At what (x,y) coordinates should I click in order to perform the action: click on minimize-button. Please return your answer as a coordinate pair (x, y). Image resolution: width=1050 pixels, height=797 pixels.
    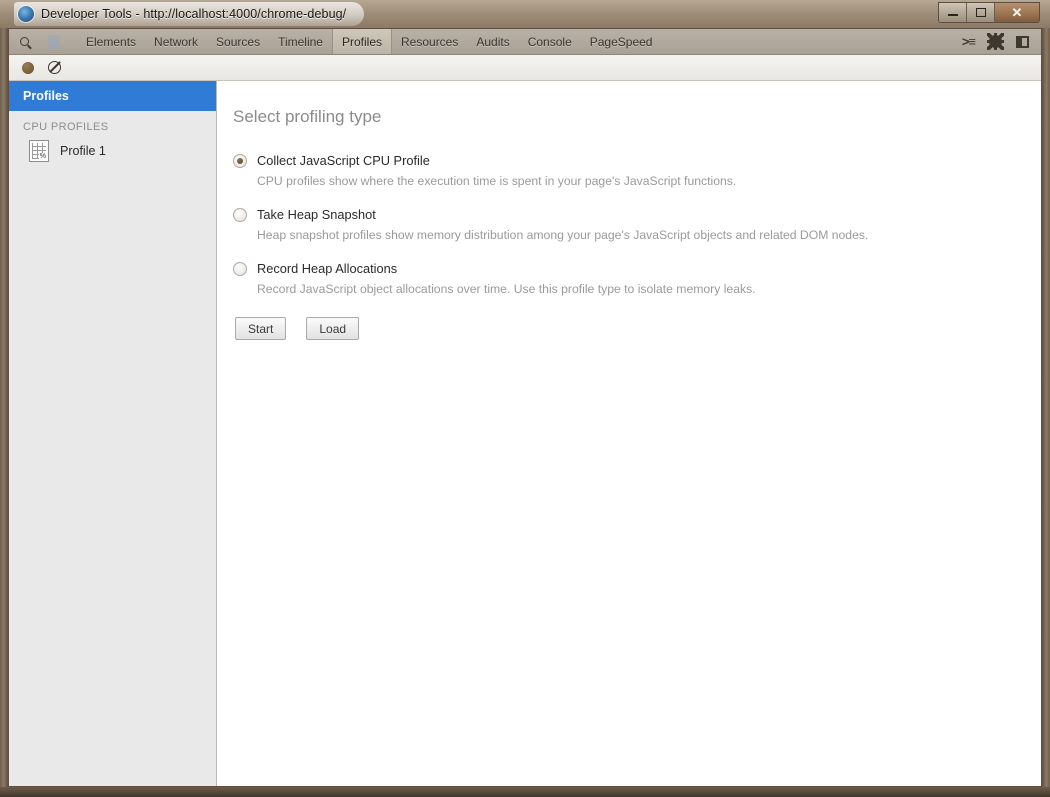
    Looking at the image, I should click on (953, 12).